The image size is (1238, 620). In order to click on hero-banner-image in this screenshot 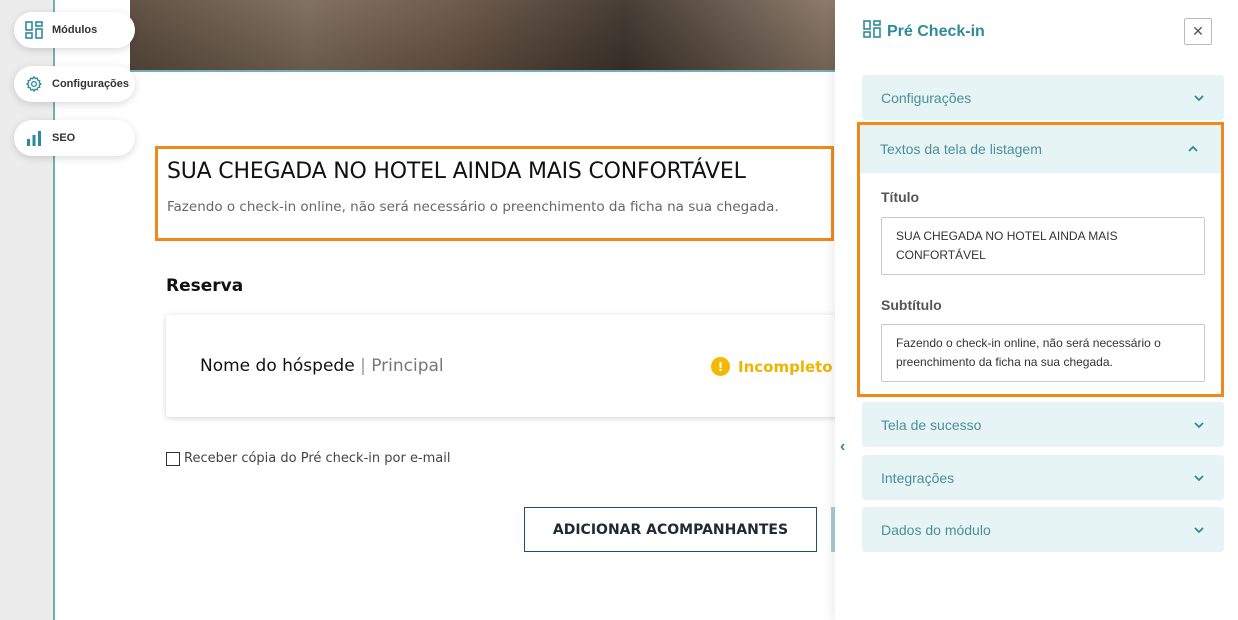, I will do `click(482, 36)`.